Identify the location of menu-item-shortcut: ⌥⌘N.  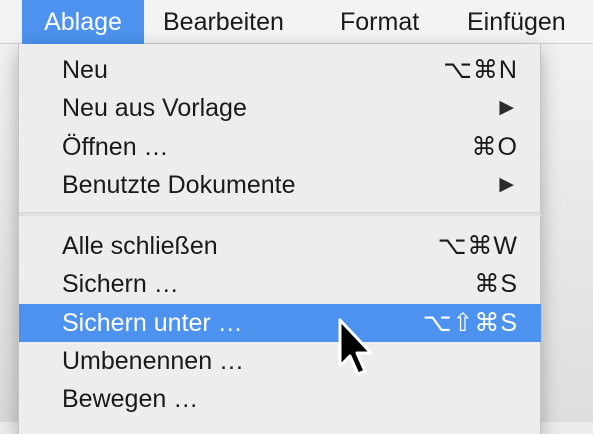
(480, 70).